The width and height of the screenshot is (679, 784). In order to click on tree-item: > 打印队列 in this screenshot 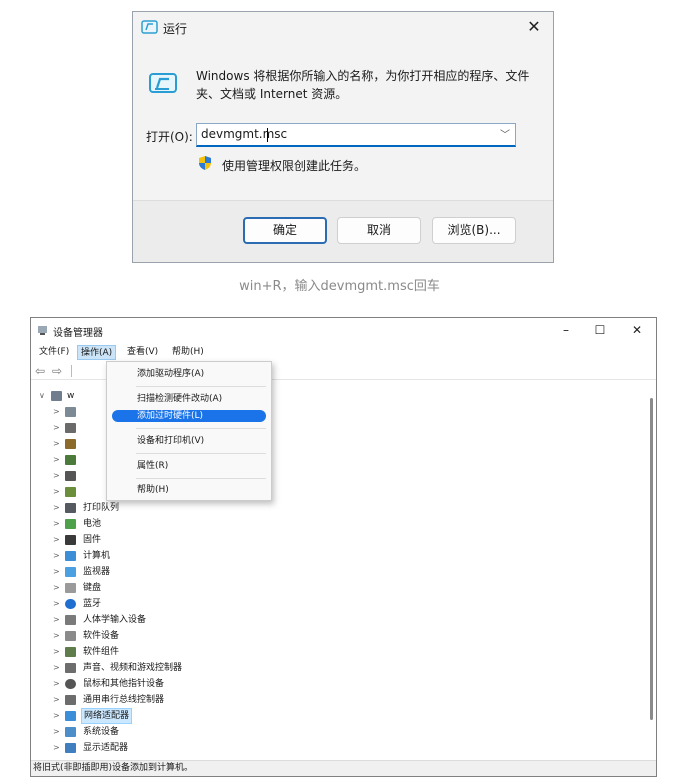, I will do `click(181, 508)`.